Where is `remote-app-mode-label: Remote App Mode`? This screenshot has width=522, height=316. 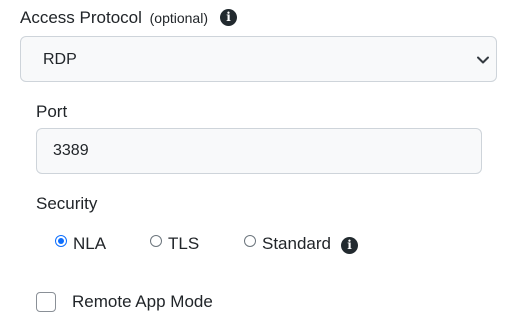
remote-app-mode-label: Remote App Mode is located at coordinates (142, 302).